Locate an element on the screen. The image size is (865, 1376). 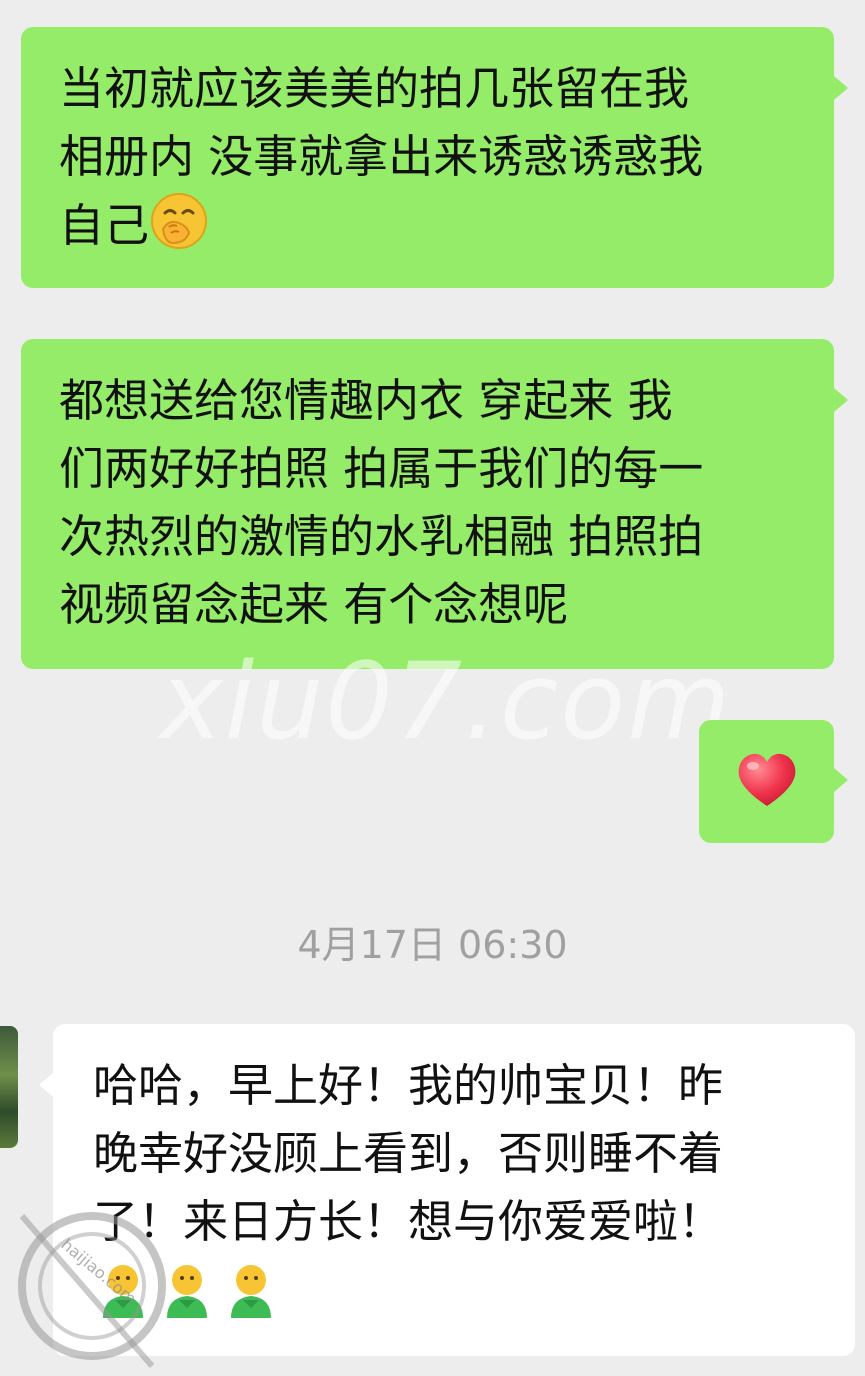
hand-over-mouth-emoji-icon is located at coordinates (179, 221).